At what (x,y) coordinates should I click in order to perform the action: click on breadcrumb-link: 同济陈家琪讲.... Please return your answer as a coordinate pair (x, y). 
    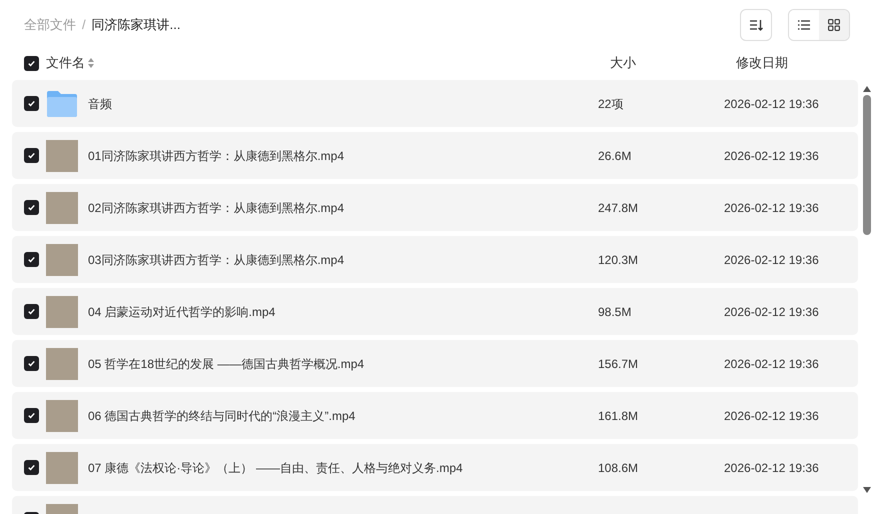
    Looking at the image, I should click on (136, 25).